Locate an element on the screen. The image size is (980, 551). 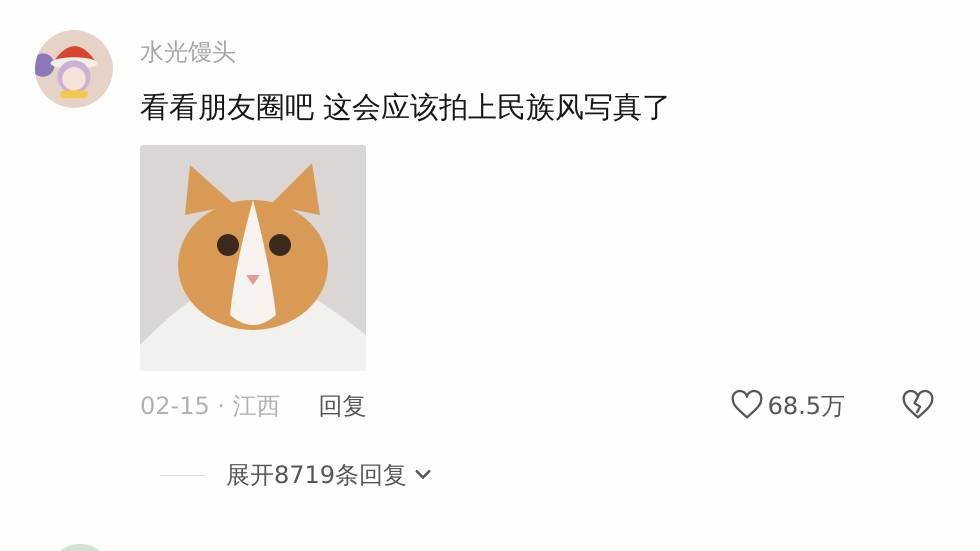
date-location: 02-15 · 江西 is located at coordinates (210, 406).